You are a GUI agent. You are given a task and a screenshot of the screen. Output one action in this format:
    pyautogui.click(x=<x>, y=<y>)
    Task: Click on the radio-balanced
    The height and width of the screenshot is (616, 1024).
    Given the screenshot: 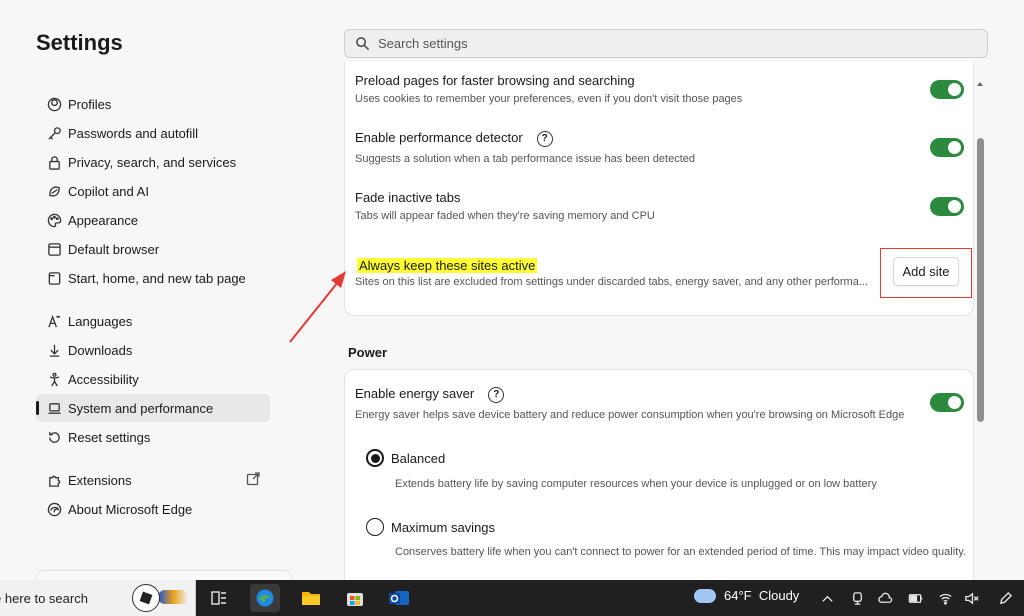 What is the action you would take?
    pyautogui.click(x=375, y=458)
    